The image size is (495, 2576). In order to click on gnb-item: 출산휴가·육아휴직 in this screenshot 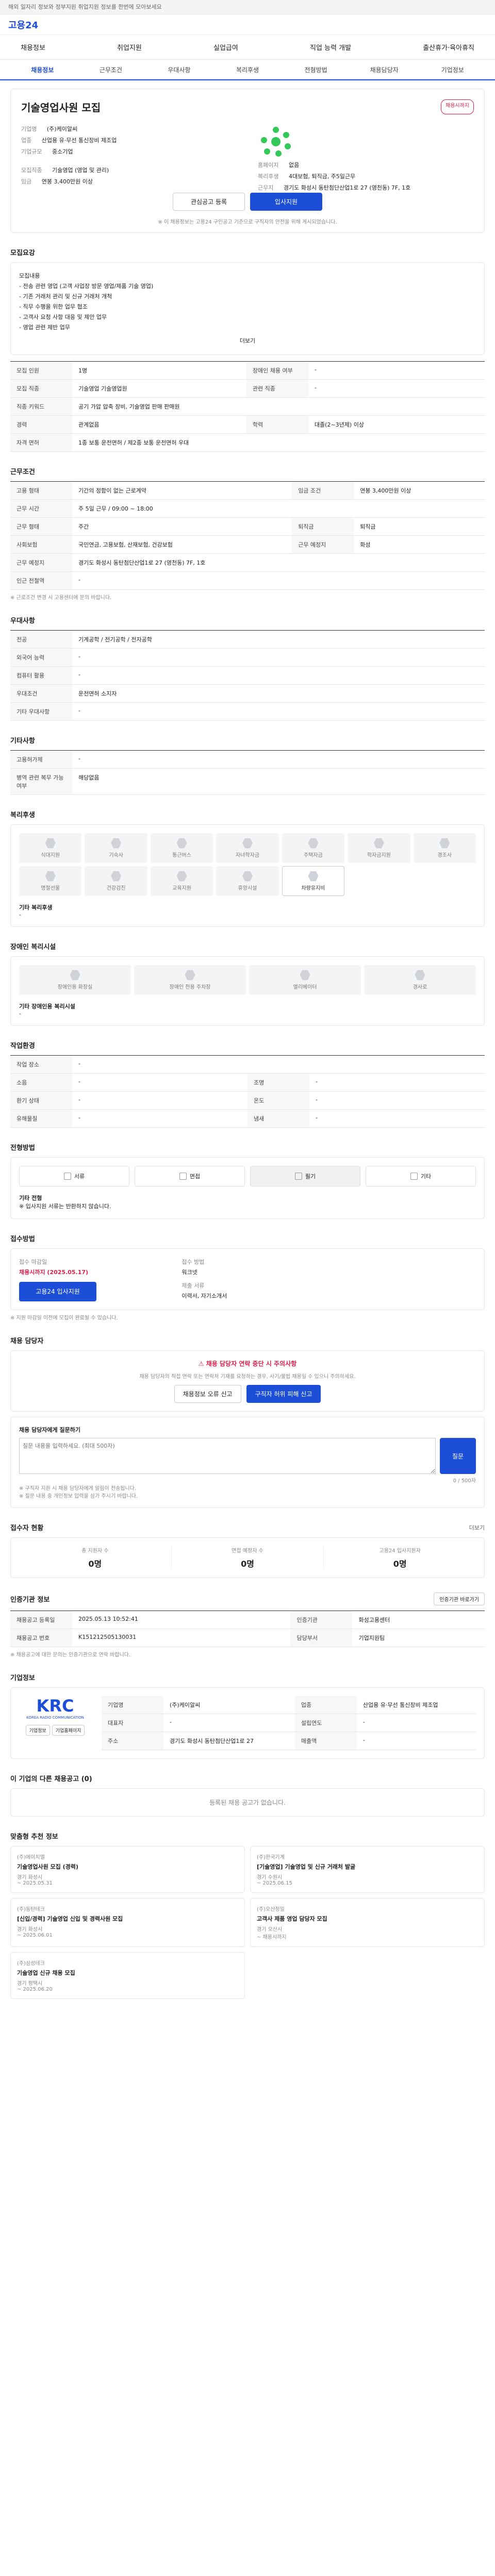, I will do `click(448, 47)`.